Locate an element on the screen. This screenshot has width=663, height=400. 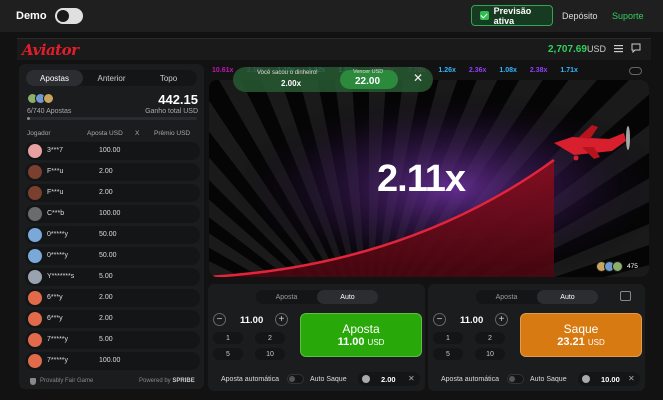
remove-panel-icon is located at coordinates (625, 296).